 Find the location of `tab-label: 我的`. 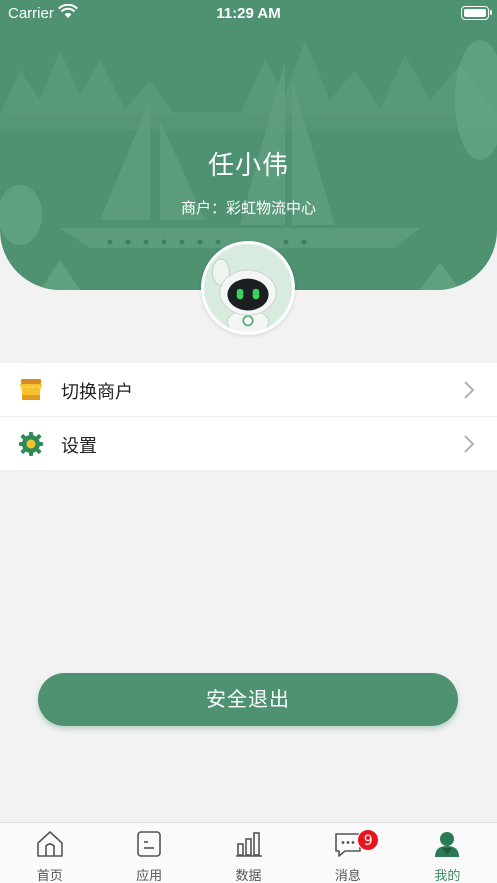

tab-label: 我的 is located at coordinates (447, 876).